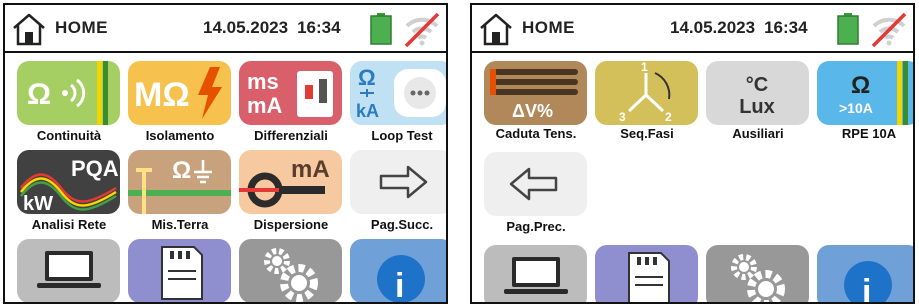  I want to click on rcd-icon: ms mA, so click(290, 93).